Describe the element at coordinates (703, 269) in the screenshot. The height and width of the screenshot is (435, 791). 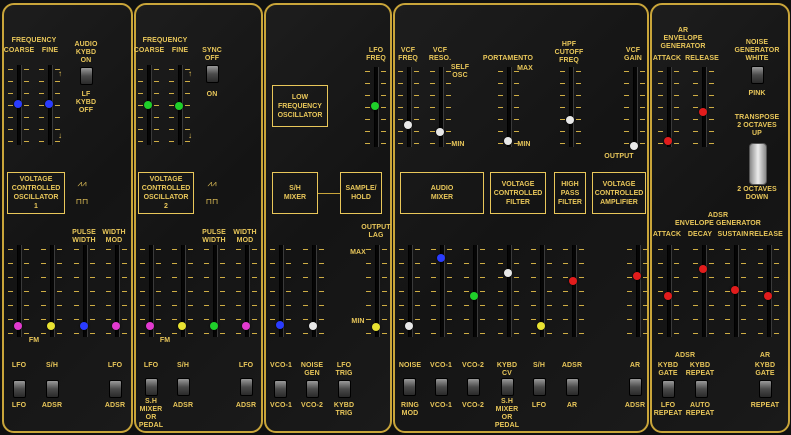
I see `adsr-decay-knob` at that location.